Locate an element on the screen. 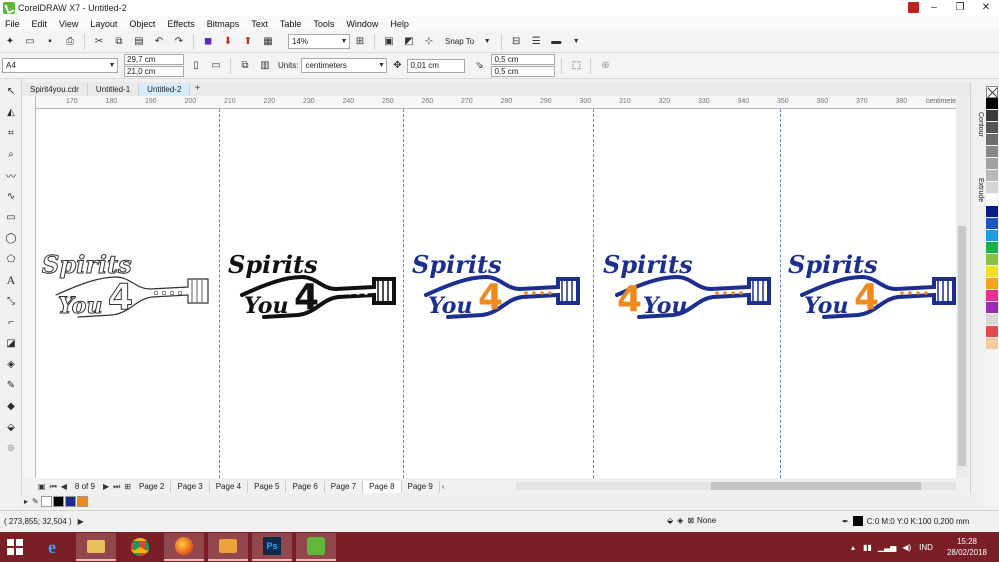 The image size is (999, 562). cut-icon: ✂ is located at coordinates (99, 42).